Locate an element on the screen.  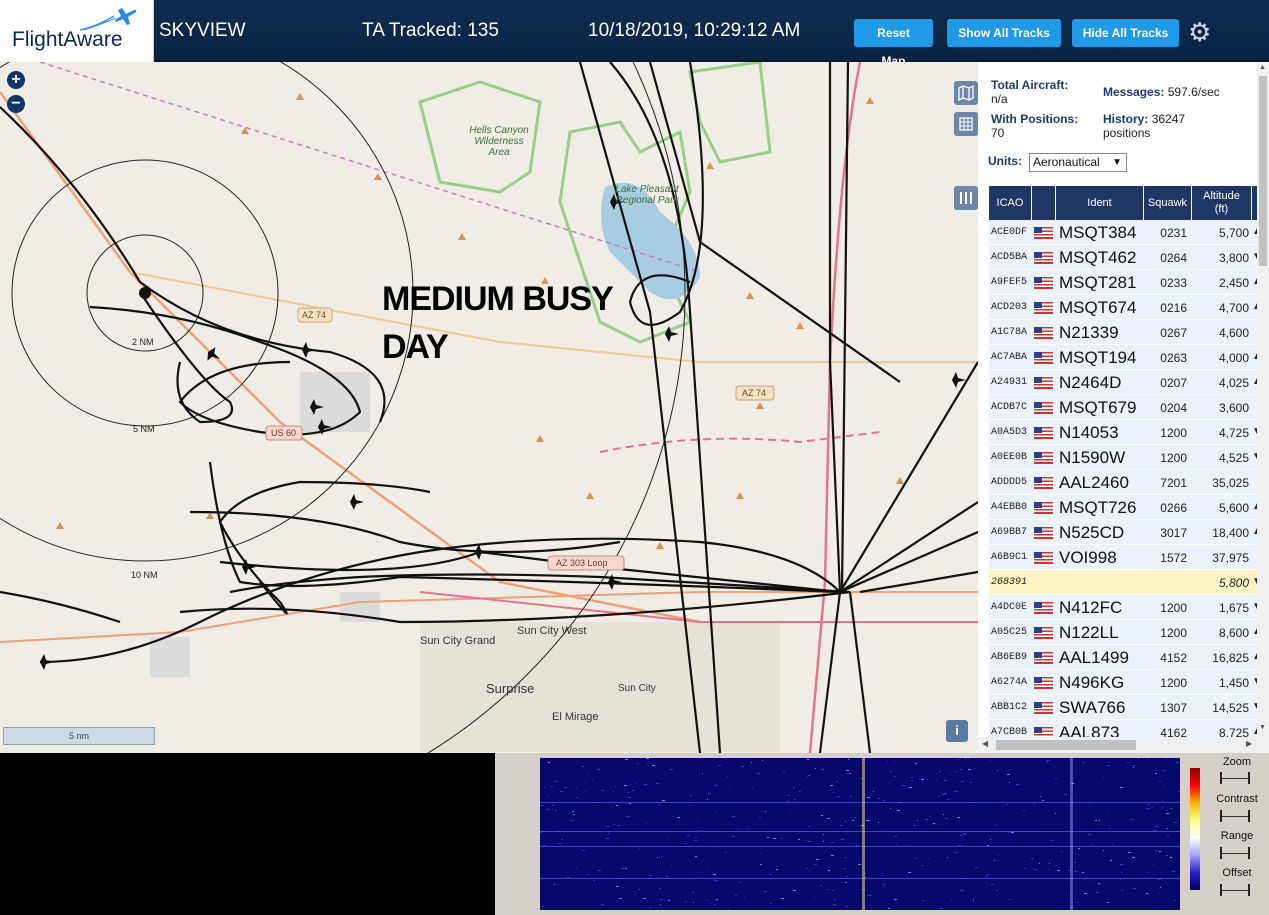
grid-icon is located at coordinates (966, 124).